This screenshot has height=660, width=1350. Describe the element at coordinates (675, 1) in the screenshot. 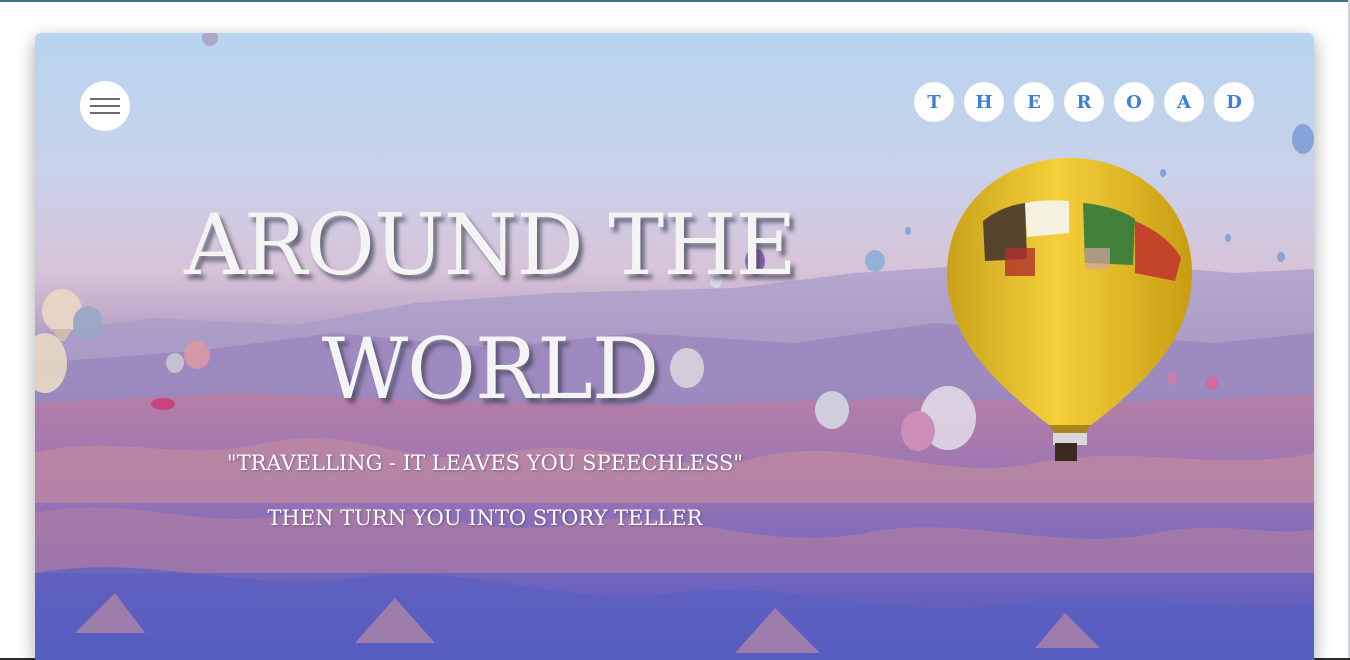

I see `browser-top-border` at that location.